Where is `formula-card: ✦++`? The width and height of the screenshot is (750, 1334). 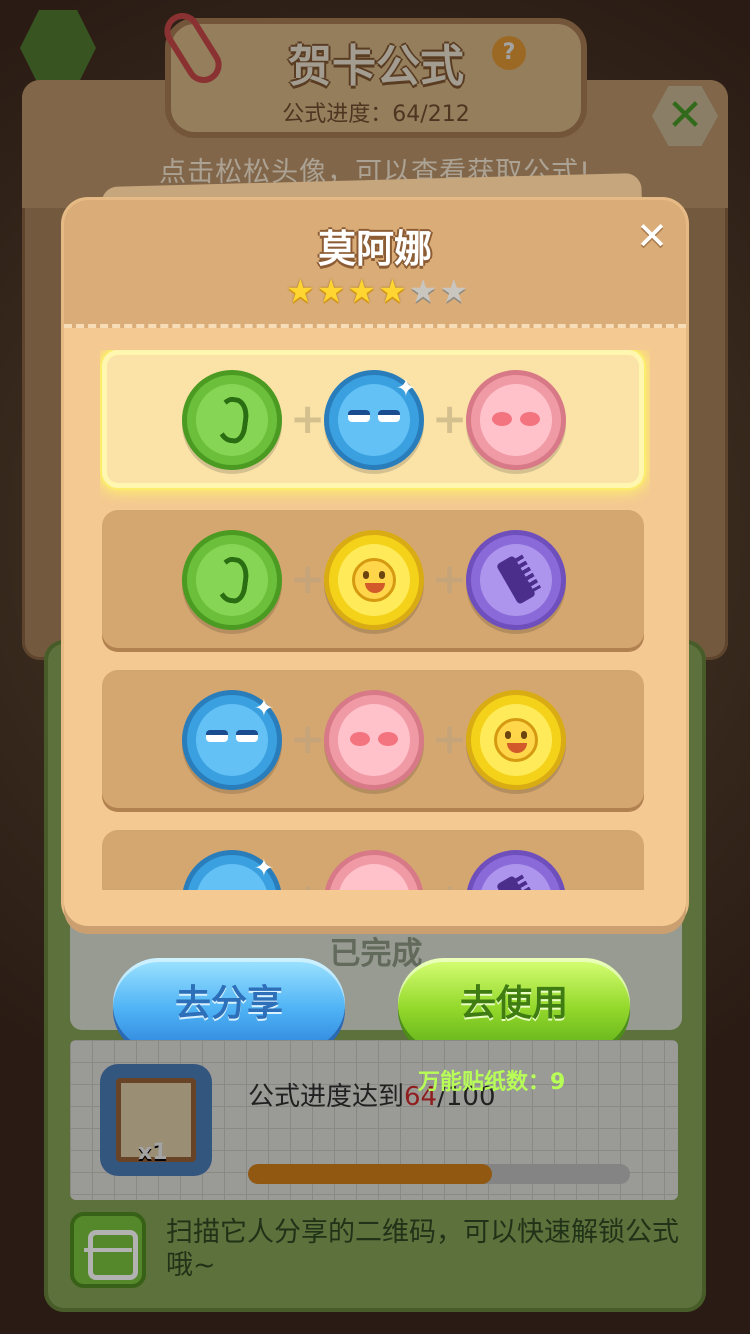 formula-card: ✦++ is located at coordinates (373, 739).